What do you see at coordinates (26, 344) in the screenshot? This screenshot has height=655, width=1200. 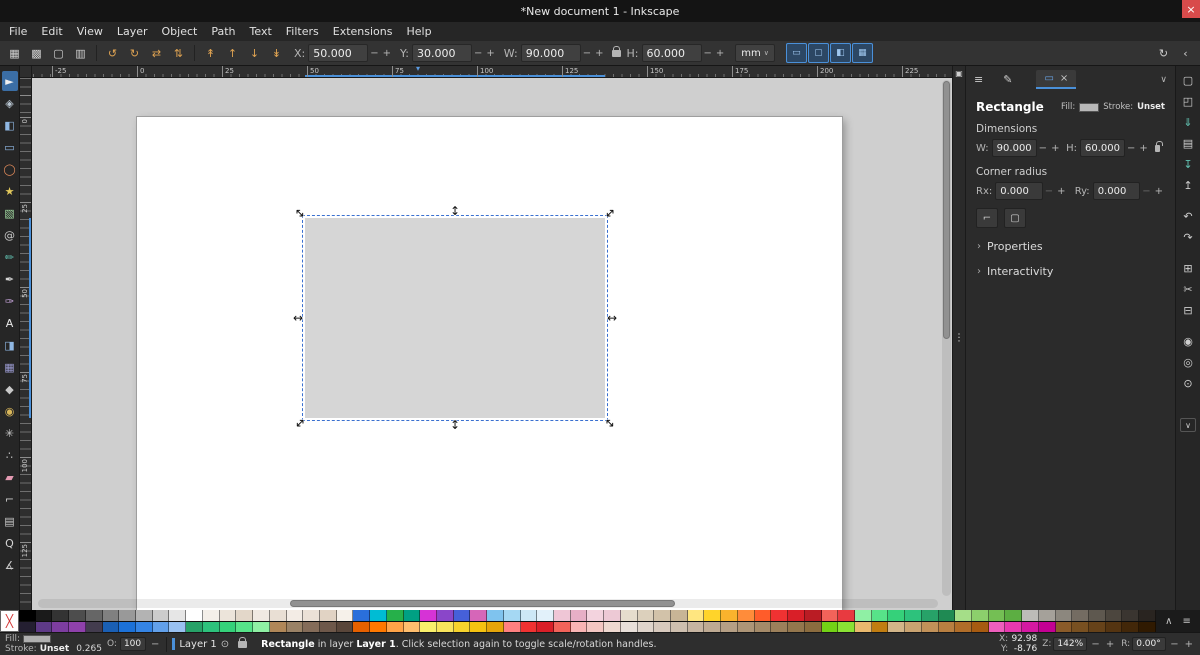 I see `vertical-ruler: 0 25 50 75 100 125` at bounding box center [26, 344].